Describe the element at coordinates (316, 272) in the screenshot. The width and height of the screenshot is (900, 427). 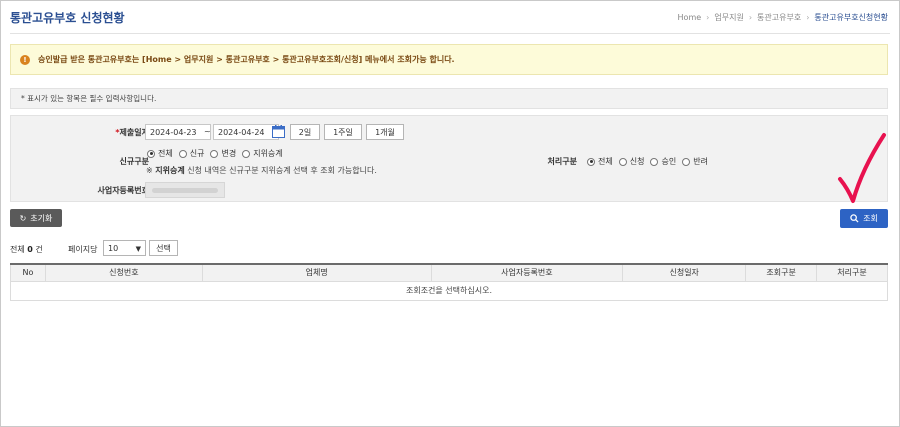
I see `col-company-name: 업체명` at that location.